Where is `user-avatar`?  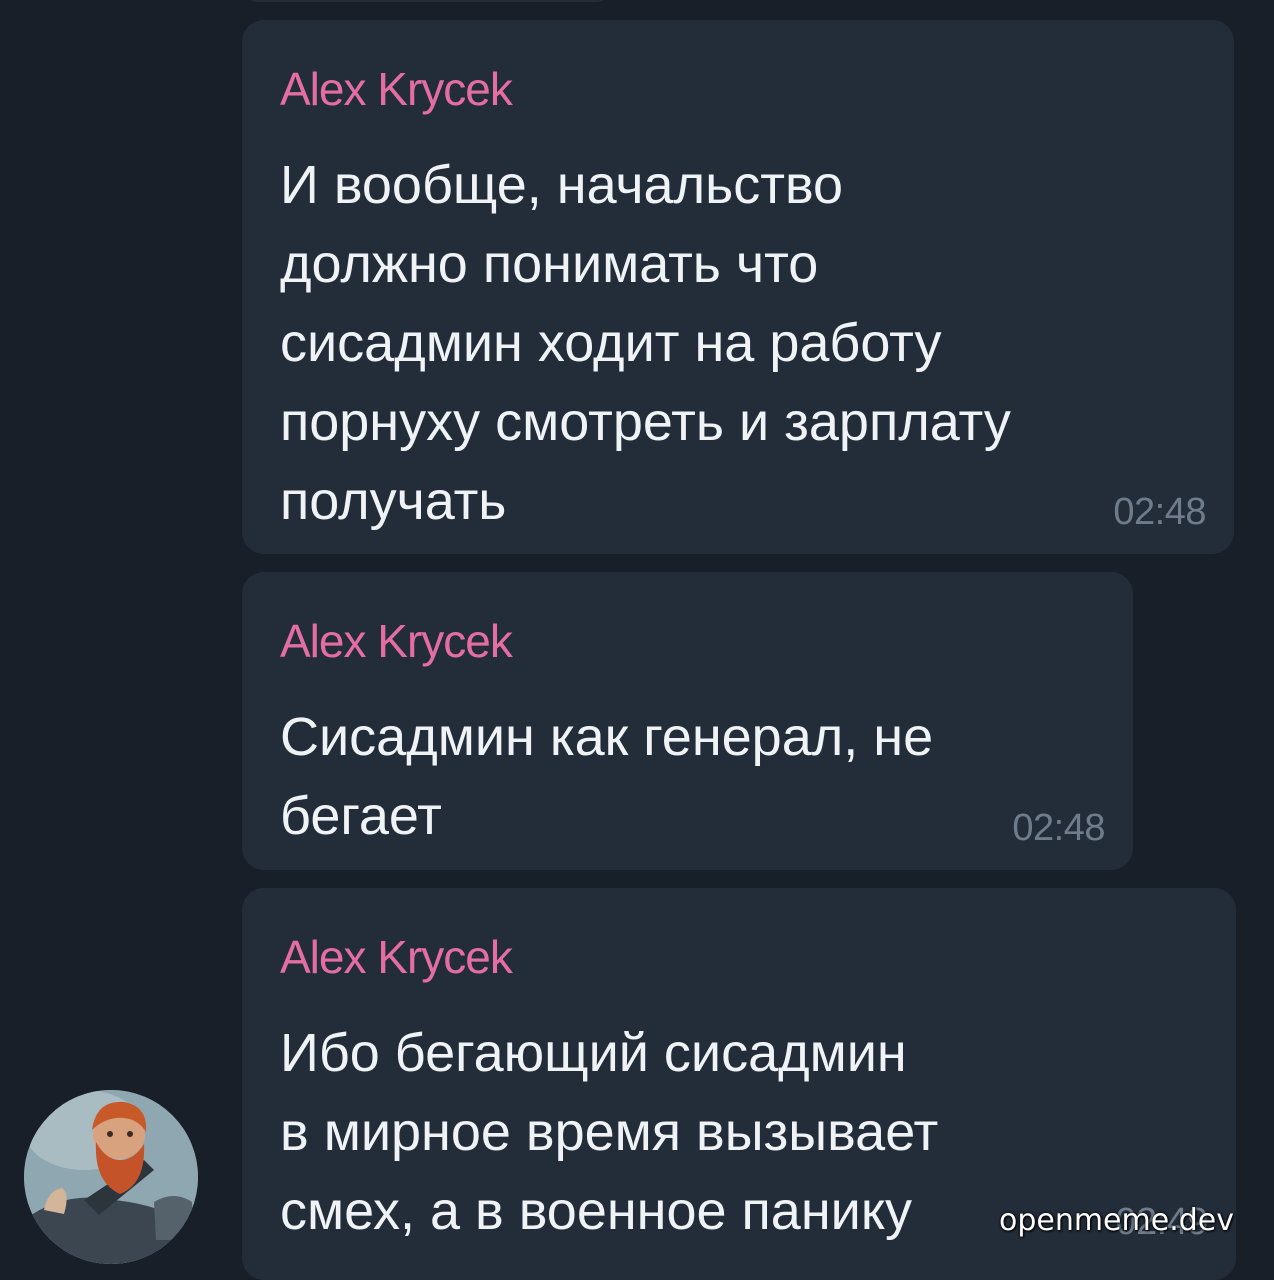
user-avatar is located at coordinates (111, 1177).